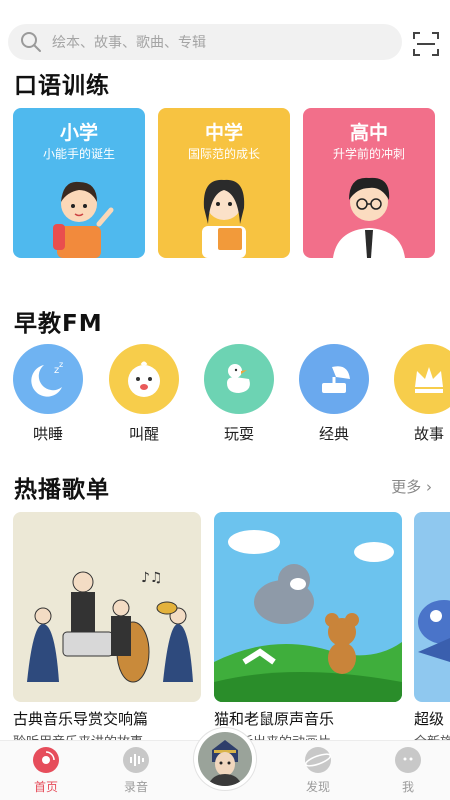 The image size is (450, 800). What do you see at coordinates (368, 133) in the screenshot?
I see `level-title: 高中` at bounding box center [368, 133].